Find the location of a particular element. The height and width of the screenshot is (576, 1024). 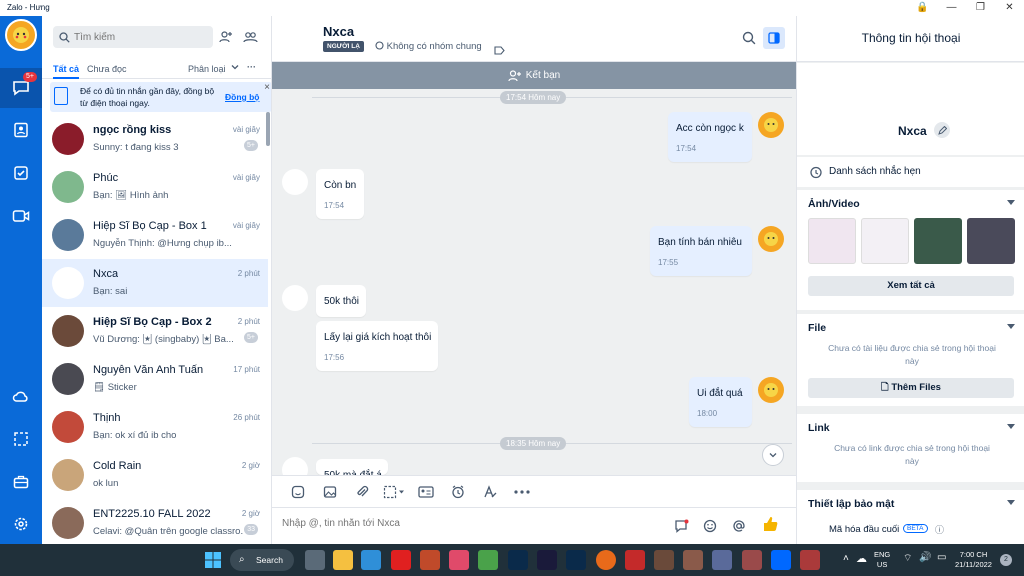

conversation-item: Nguyễn Văn Anh Tuấn 🗒 Sticker 17 phút is located at coordinates (155, 379).